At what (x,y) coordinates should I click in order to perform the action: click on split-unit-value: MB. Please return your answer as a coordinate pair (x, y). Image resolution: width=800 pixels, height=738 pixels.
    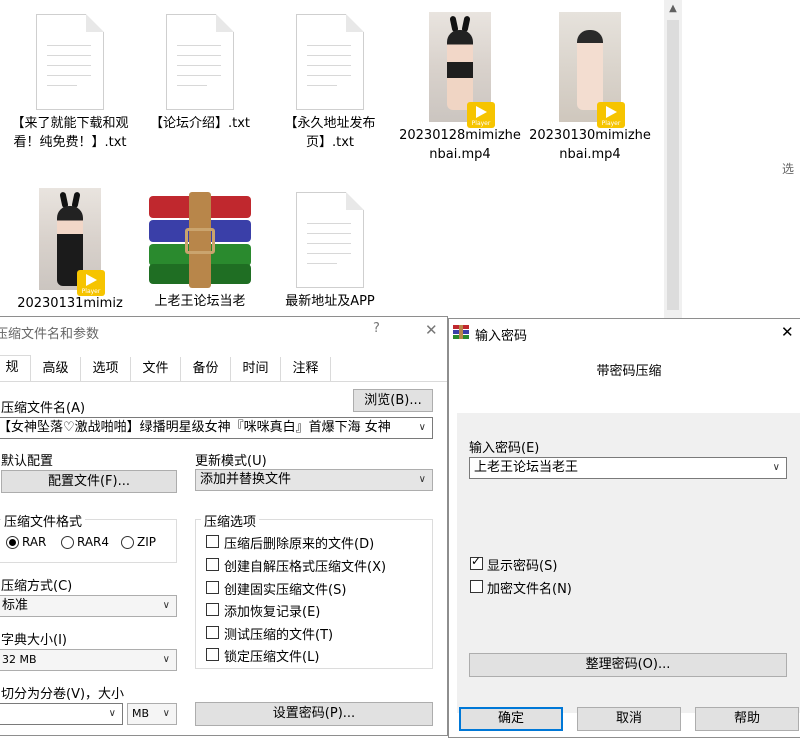
    Looking at the image, I should click on (141, 713).